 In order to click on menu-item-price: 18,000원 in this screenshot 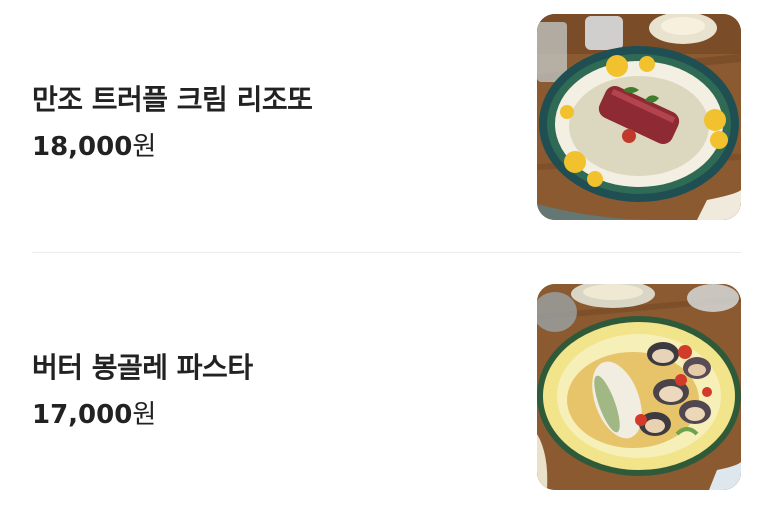, I will do `click(94, 144)`.